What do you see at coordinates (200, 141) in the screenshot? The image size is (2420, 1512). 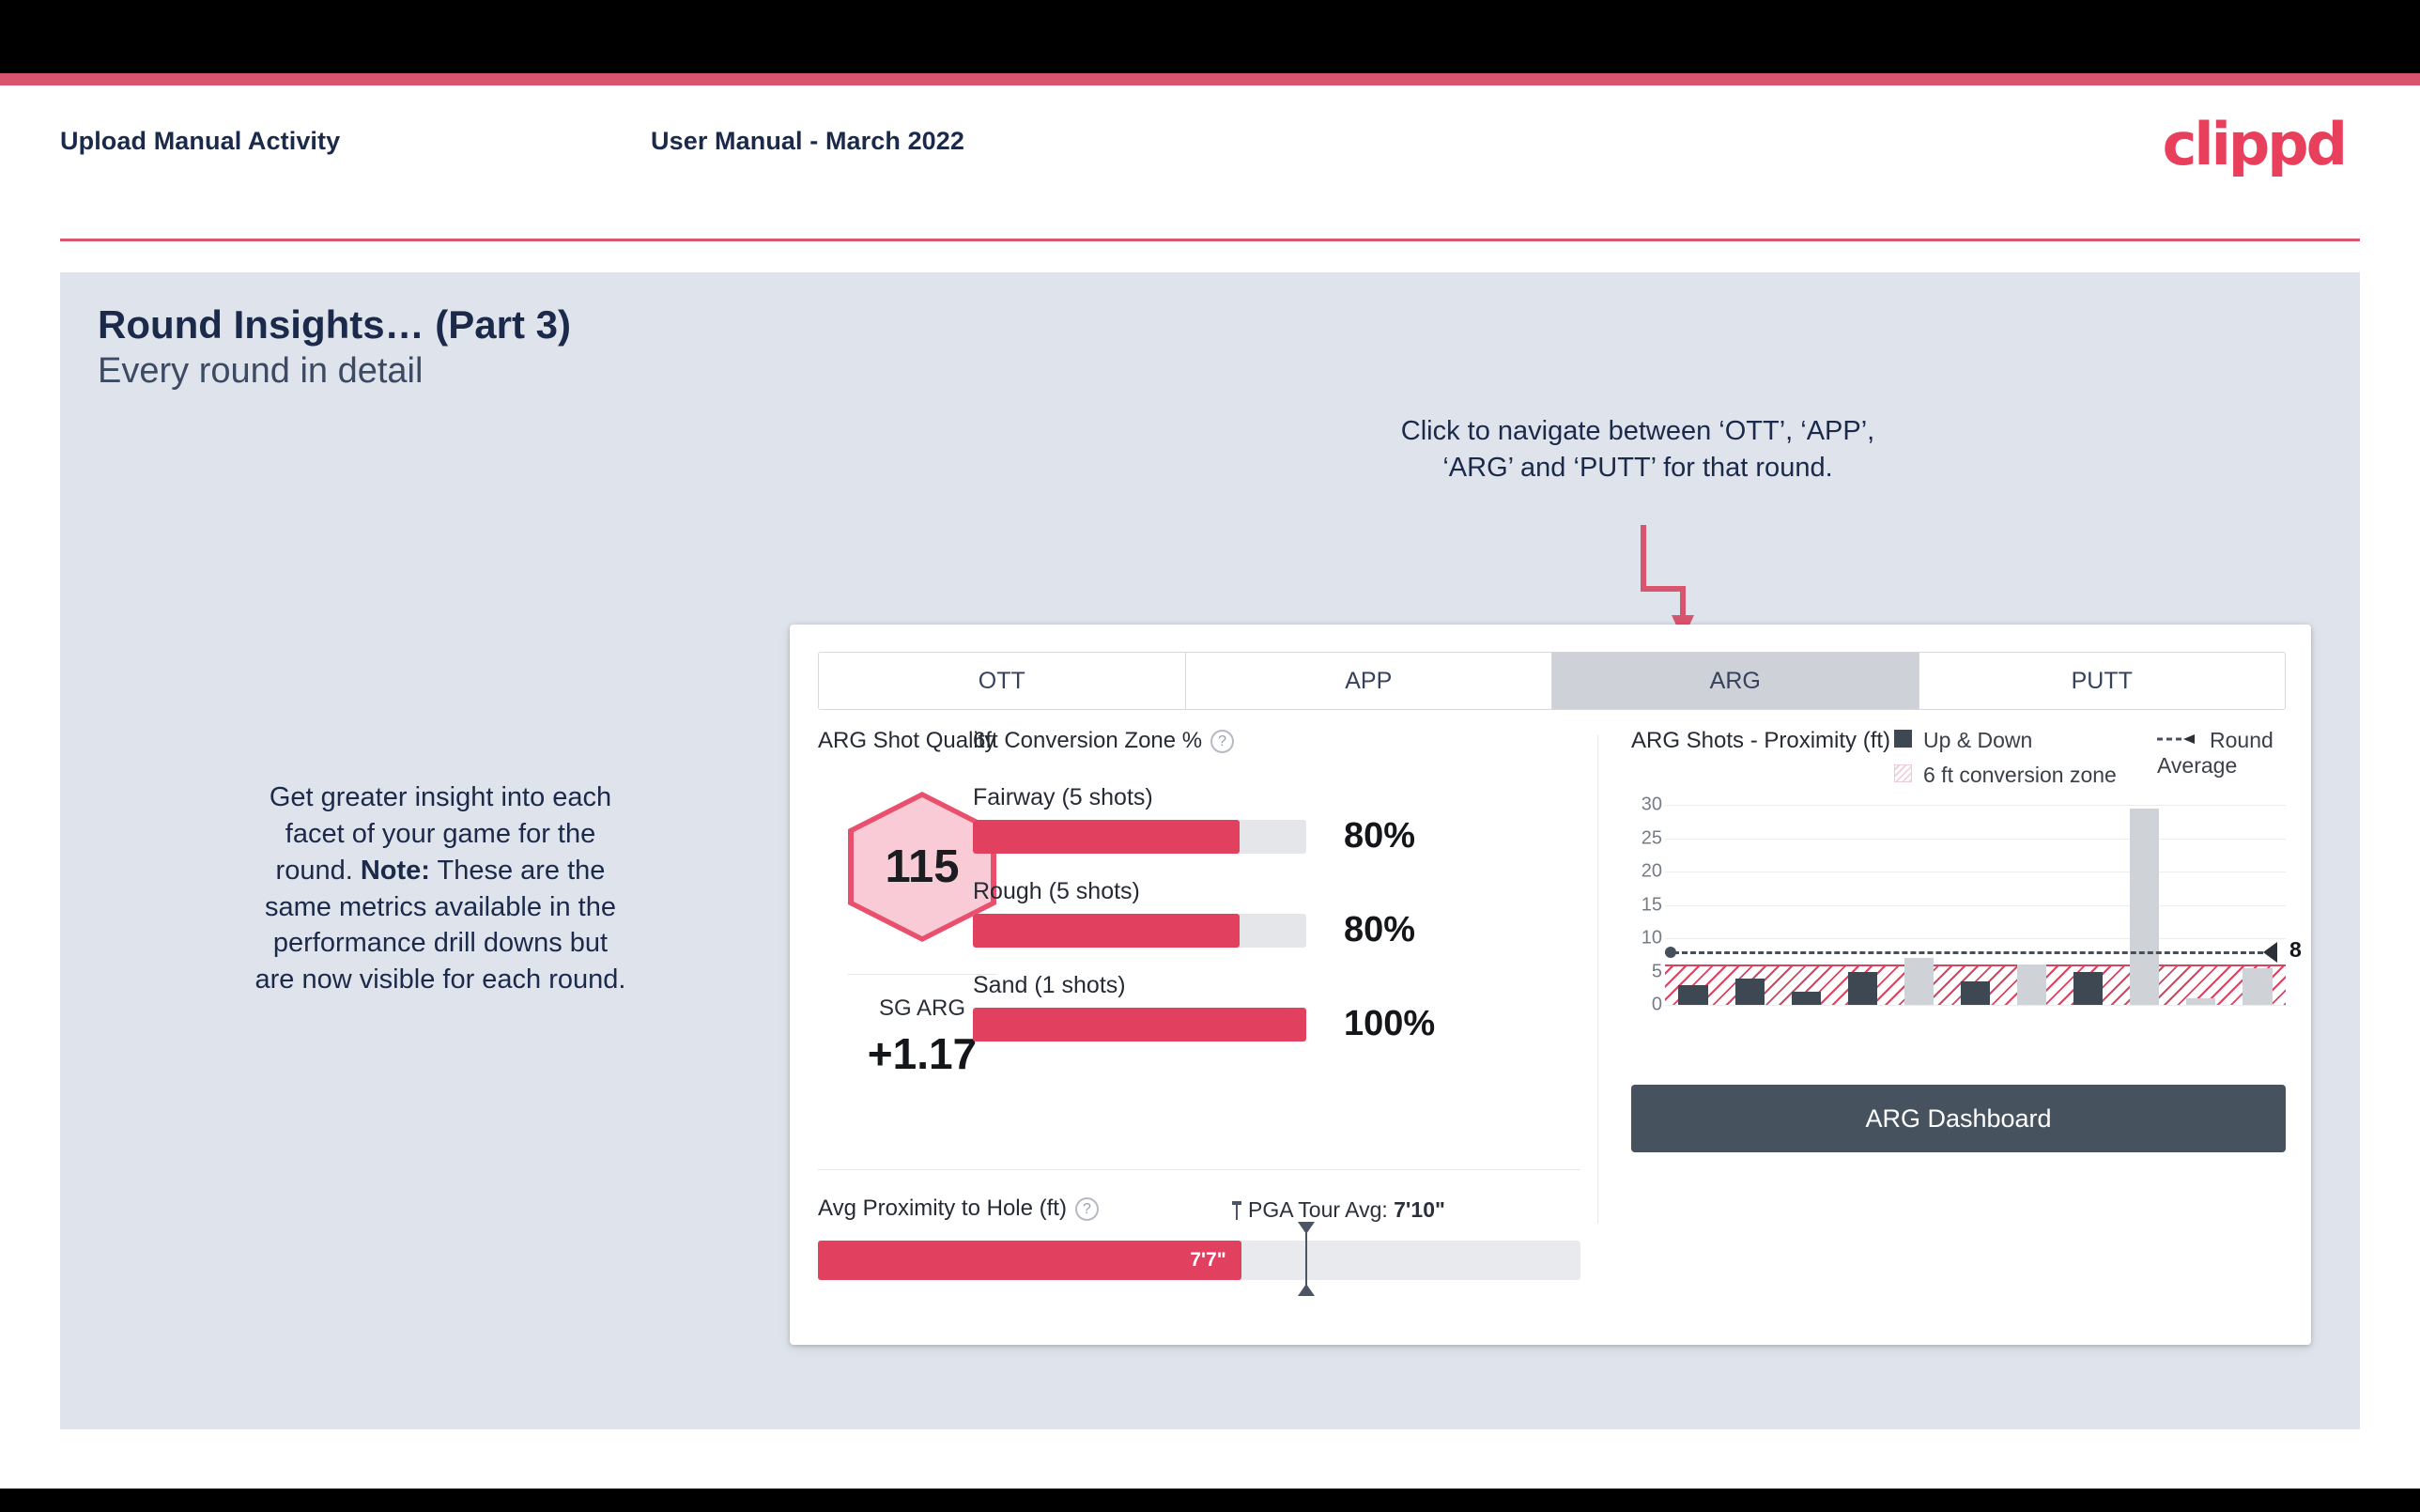 I see `upload-manual-activity-link: Upload Manual Activity` at bounding box center [200, 141].